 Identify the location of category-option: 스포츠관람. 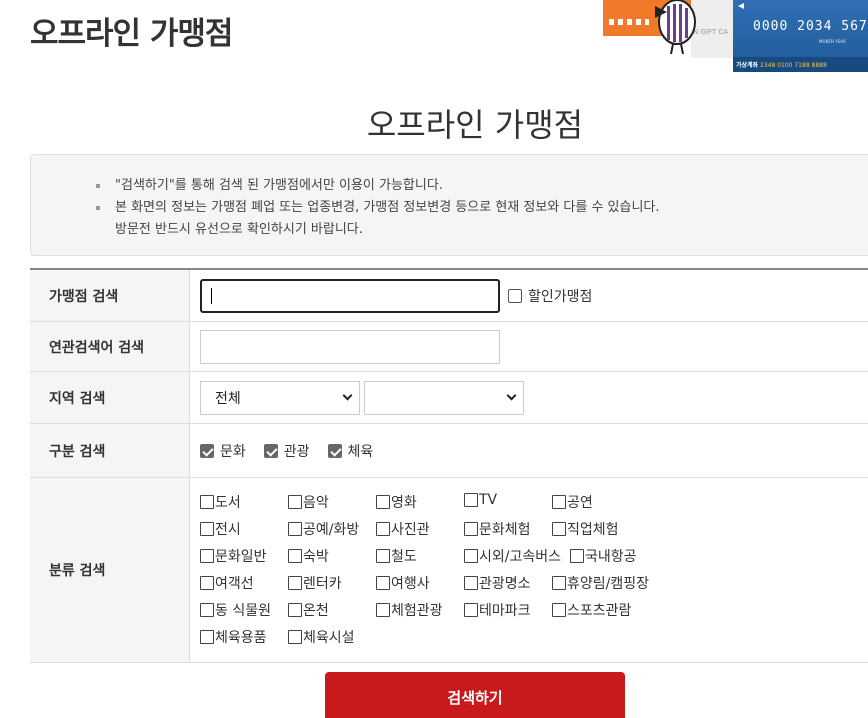
(591, 610).